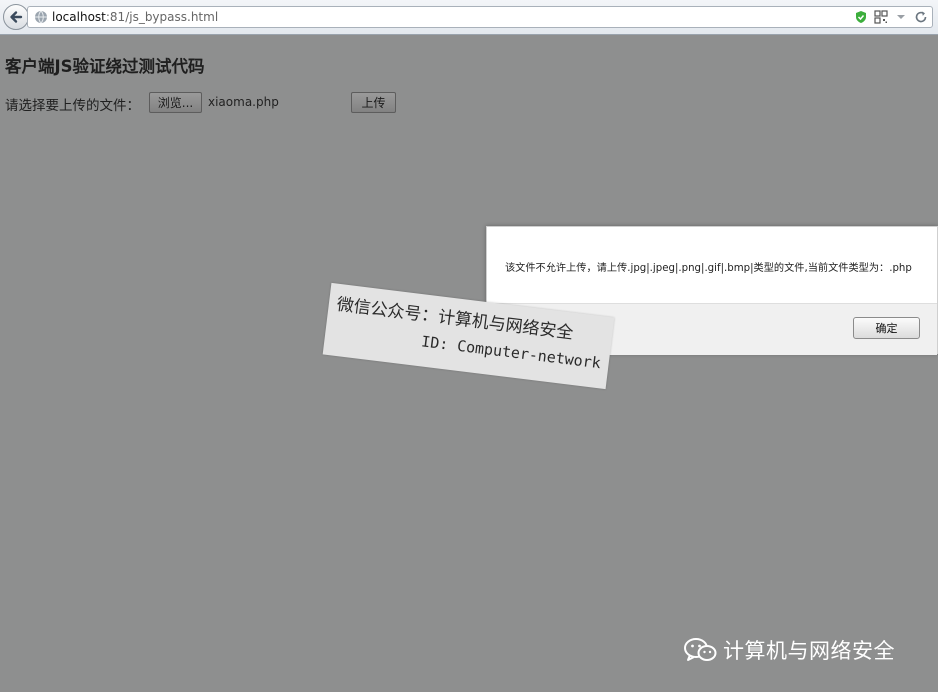 This screenshot has height=692, width=938. I want to click on upload-form: 请选择要上传的文件： 浏览... xiaoma.php 上传, so click(305, 103).